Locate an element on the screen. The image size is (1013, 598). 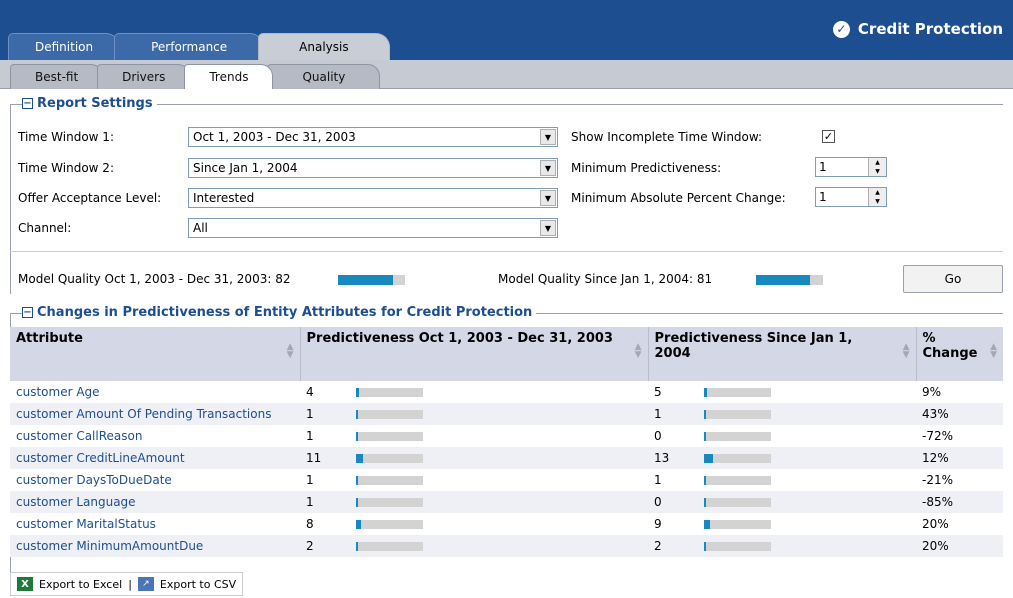
offer-acceptance-select: Interested ▼ is located at coordinates (373, 198).